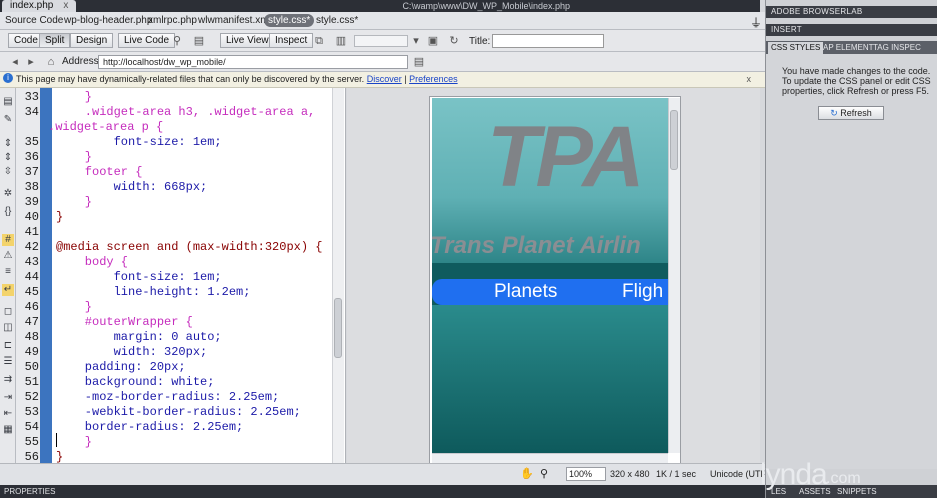 Image resolution: width=937 pixels, height=498 pixels. Describe the element at coordinates (147, 40) in the screenshot. I see `live-code-button: Live Code` at that location.